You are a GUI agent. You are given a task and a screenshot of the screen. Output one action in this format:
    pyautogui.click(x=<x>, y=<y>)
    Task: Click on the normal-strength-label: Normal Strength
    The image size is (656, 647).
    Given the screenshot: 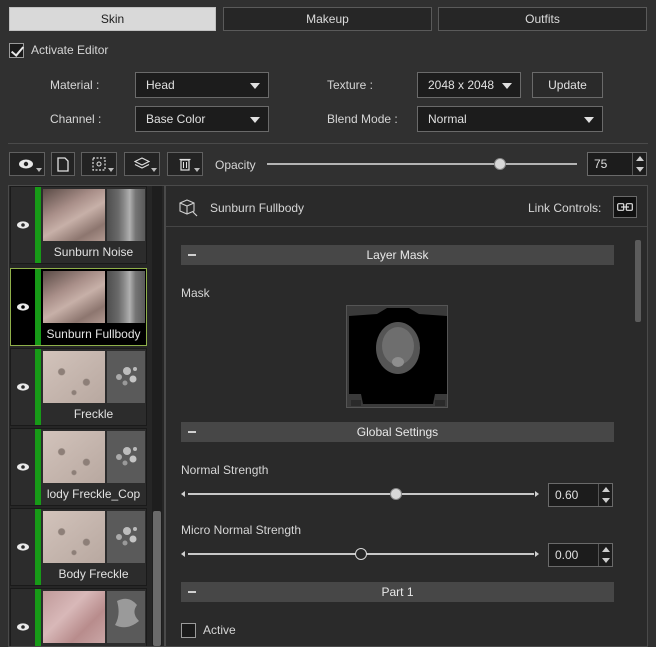 What is the action you would take?
    pyautogui.click(x=225, y=470)
    